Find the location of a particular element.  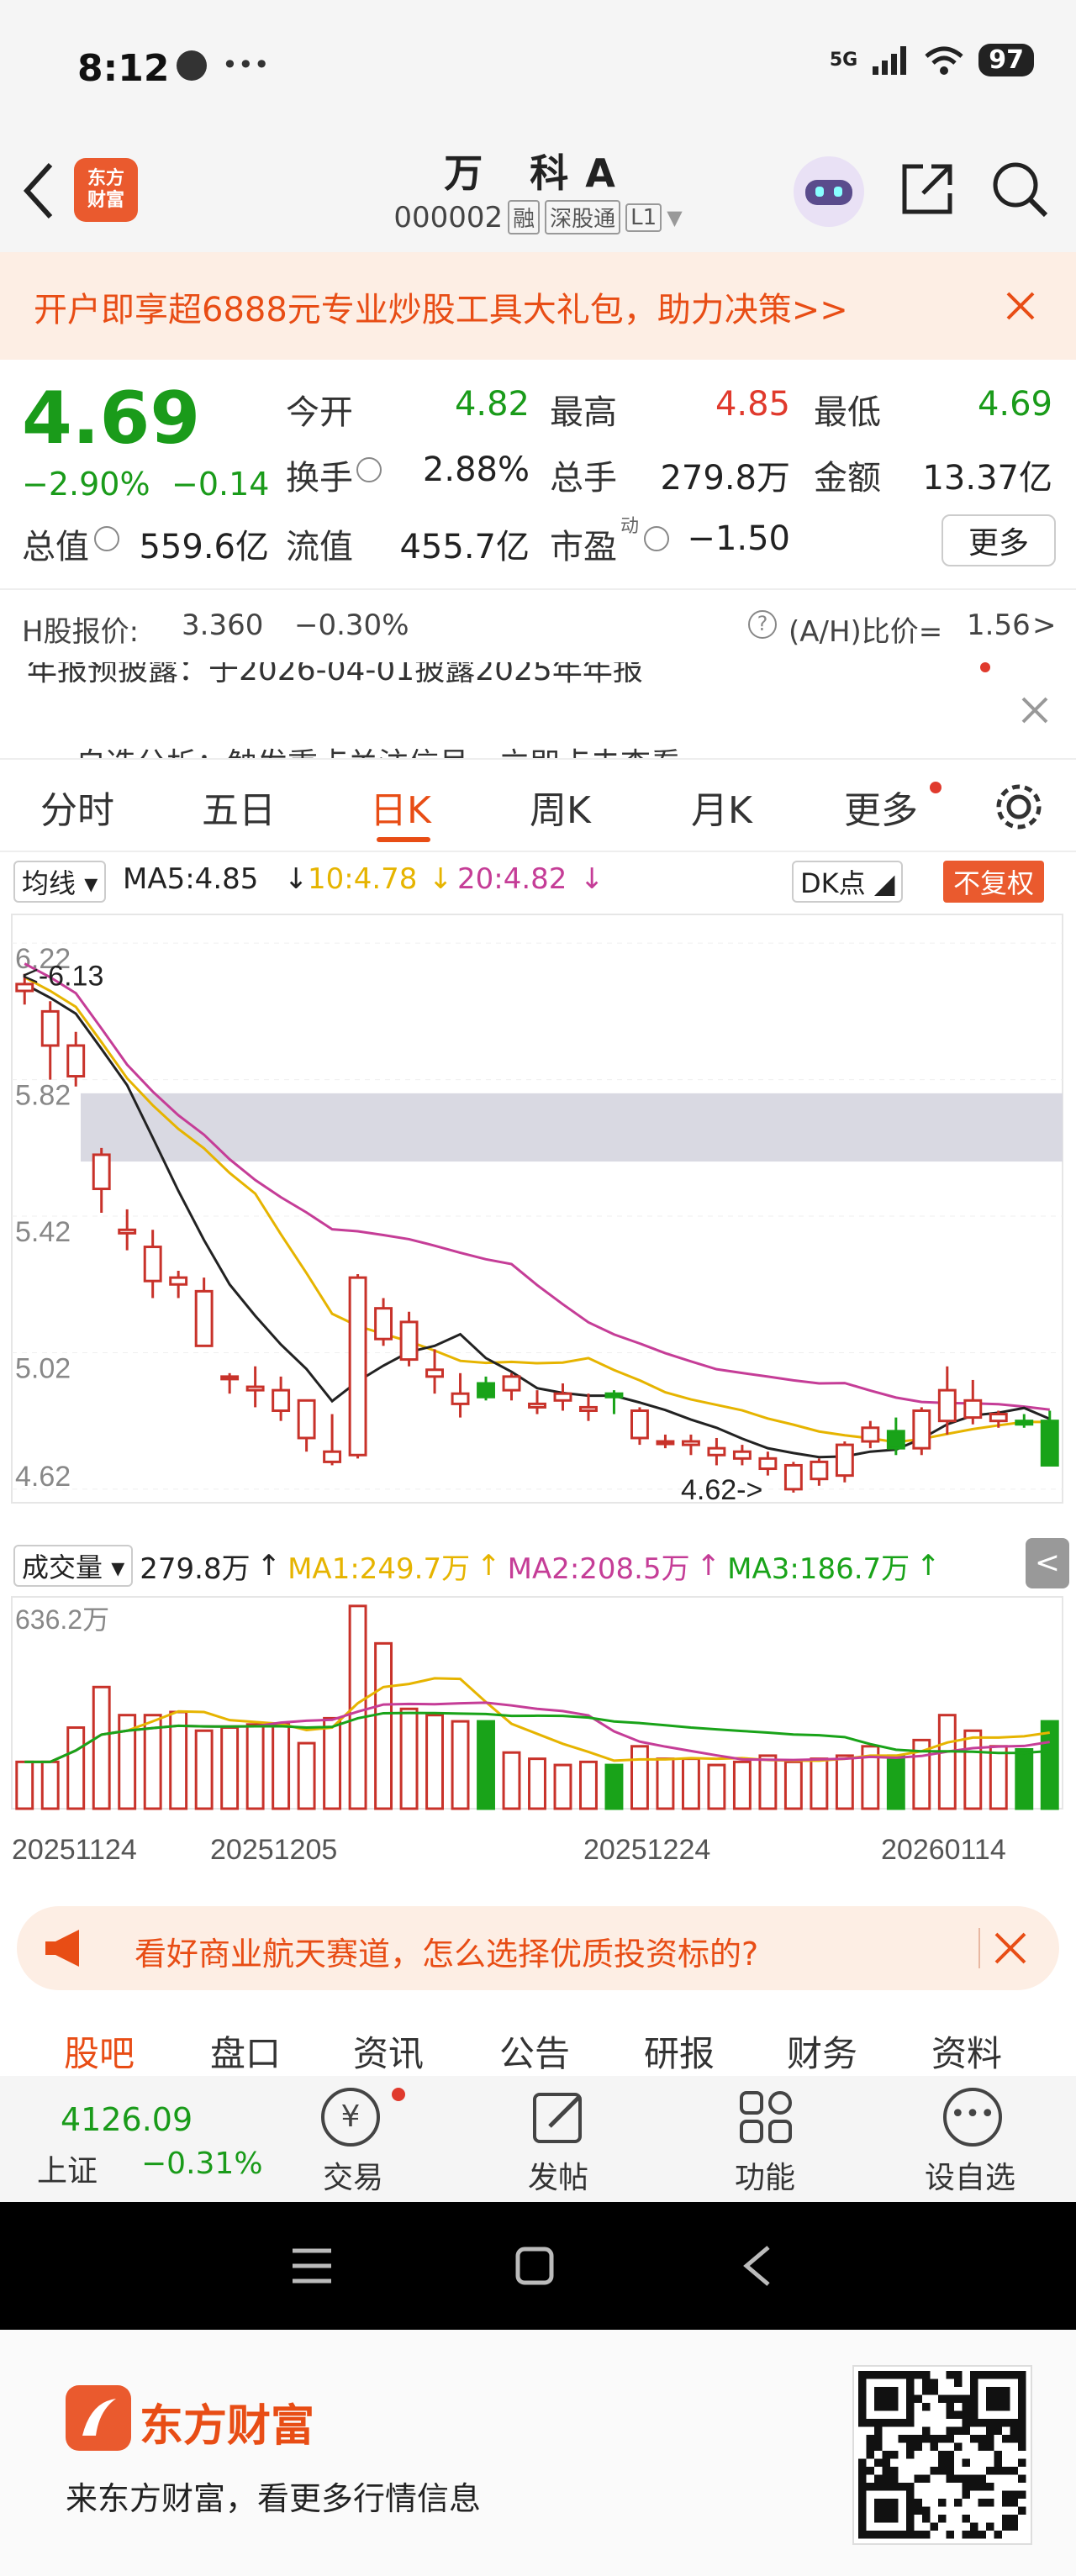

content-tabs: 股吧 盘口 资讯 公告 研报 财务 资料 is located at coordinates (538, 2046).